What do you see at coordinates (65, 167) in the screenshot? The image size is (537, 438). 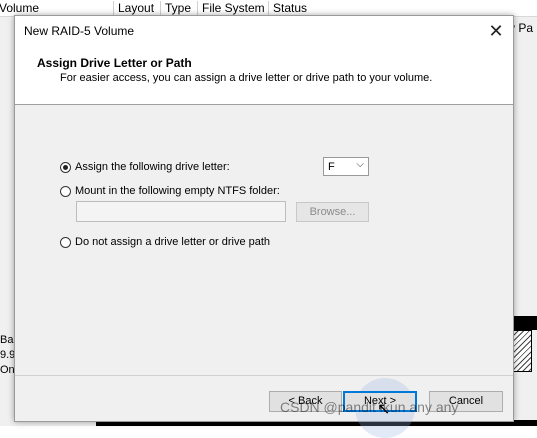 I see `assign-letter-radio` at bounding box center [65, 167].